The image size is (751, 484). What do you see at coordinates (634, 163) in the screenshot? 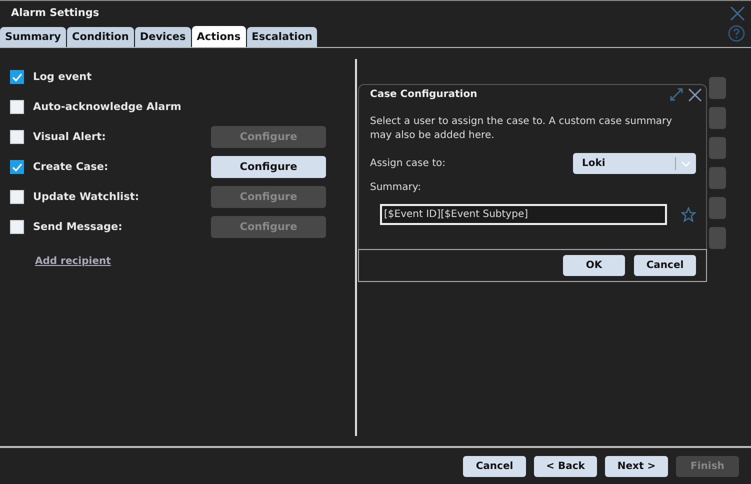
I see `assignee-dropdown: Loki` at bounding box center [634, 163].